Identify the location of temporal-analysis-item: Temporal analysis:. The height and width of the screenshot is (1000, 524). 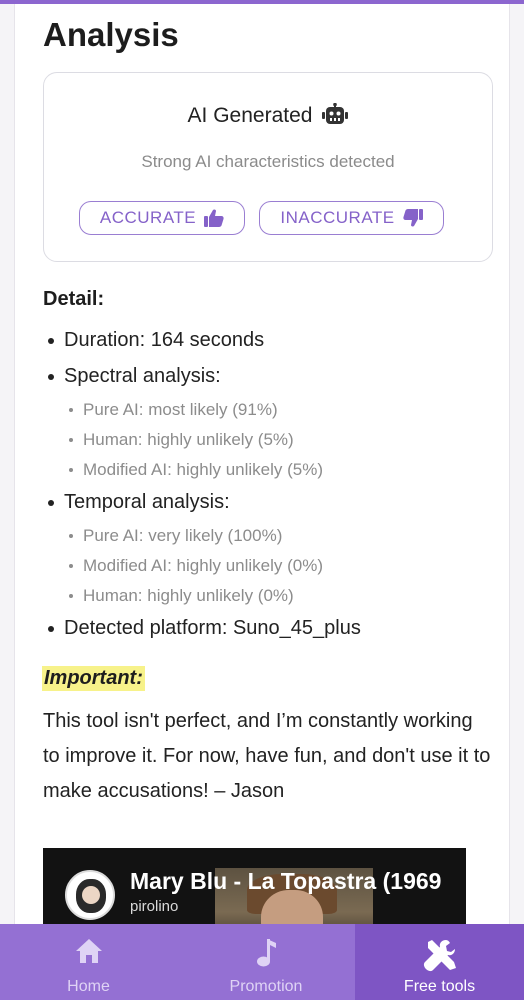
(268, 506).